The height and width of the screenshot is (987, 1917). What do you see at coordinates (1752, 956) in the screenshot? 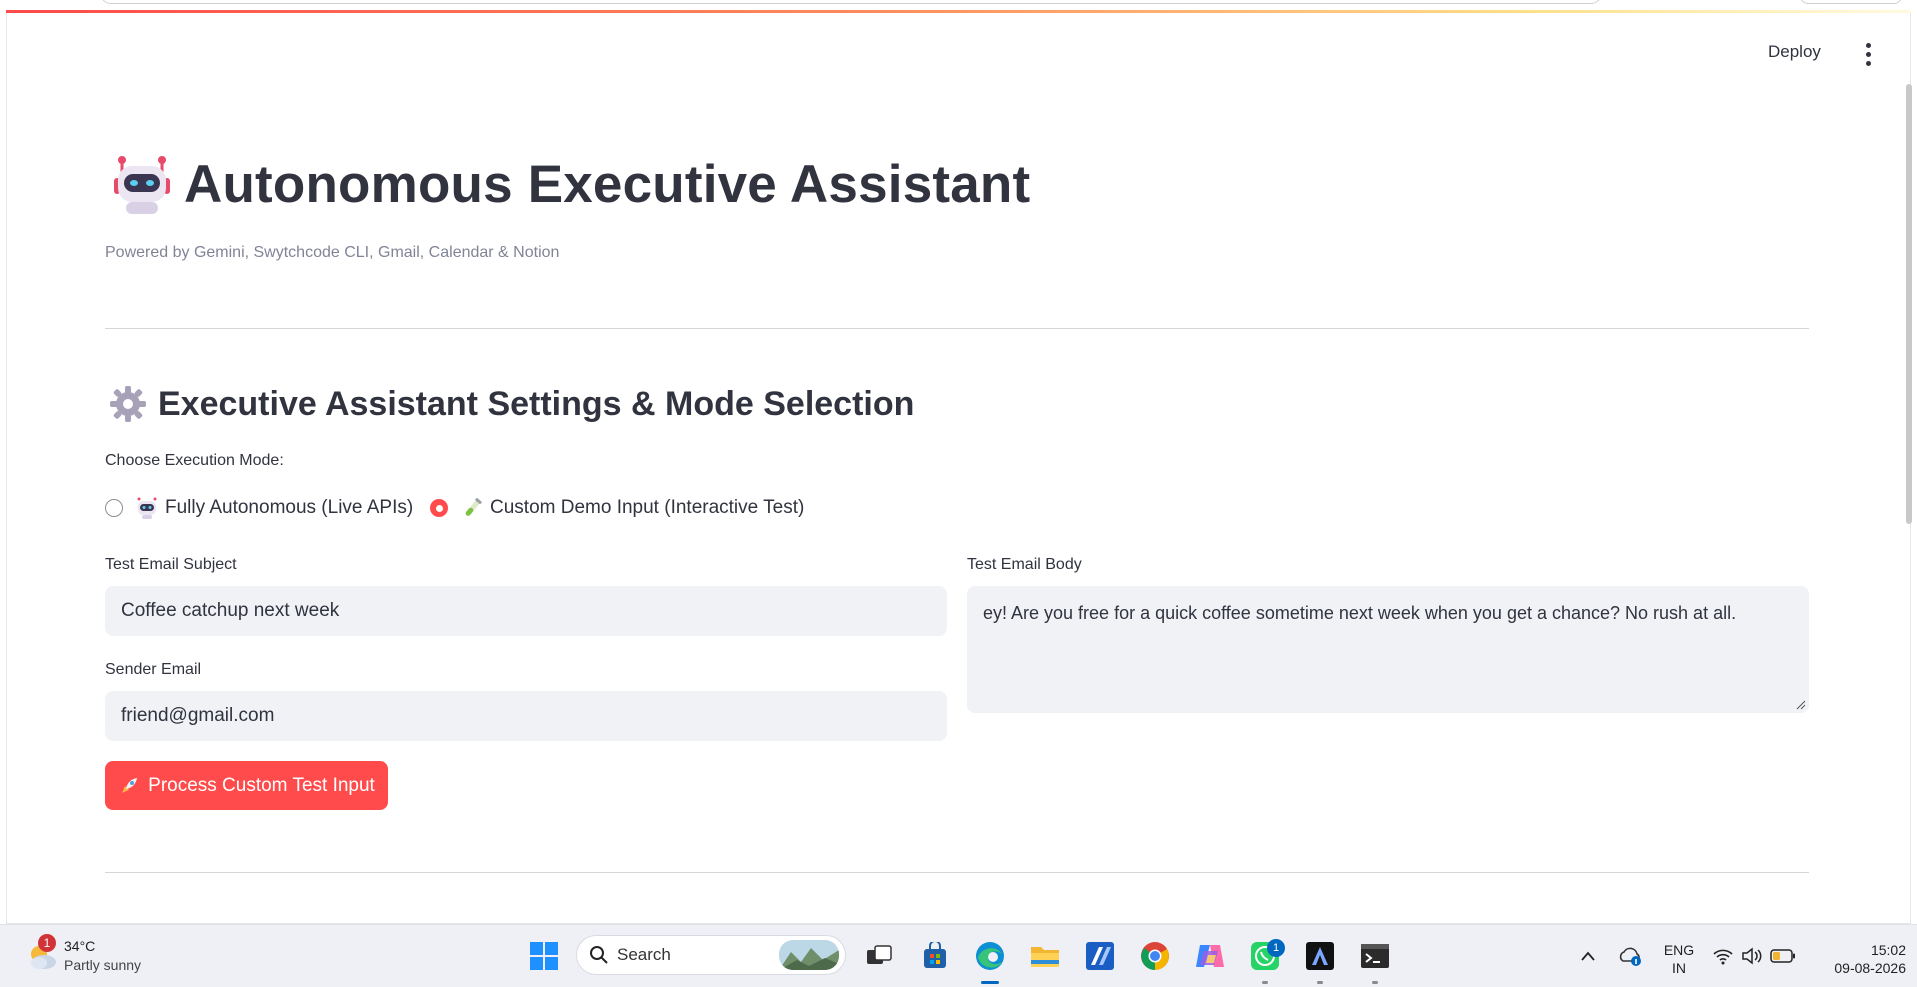
I see `volume-icon` at bounding box center [1752, 956].